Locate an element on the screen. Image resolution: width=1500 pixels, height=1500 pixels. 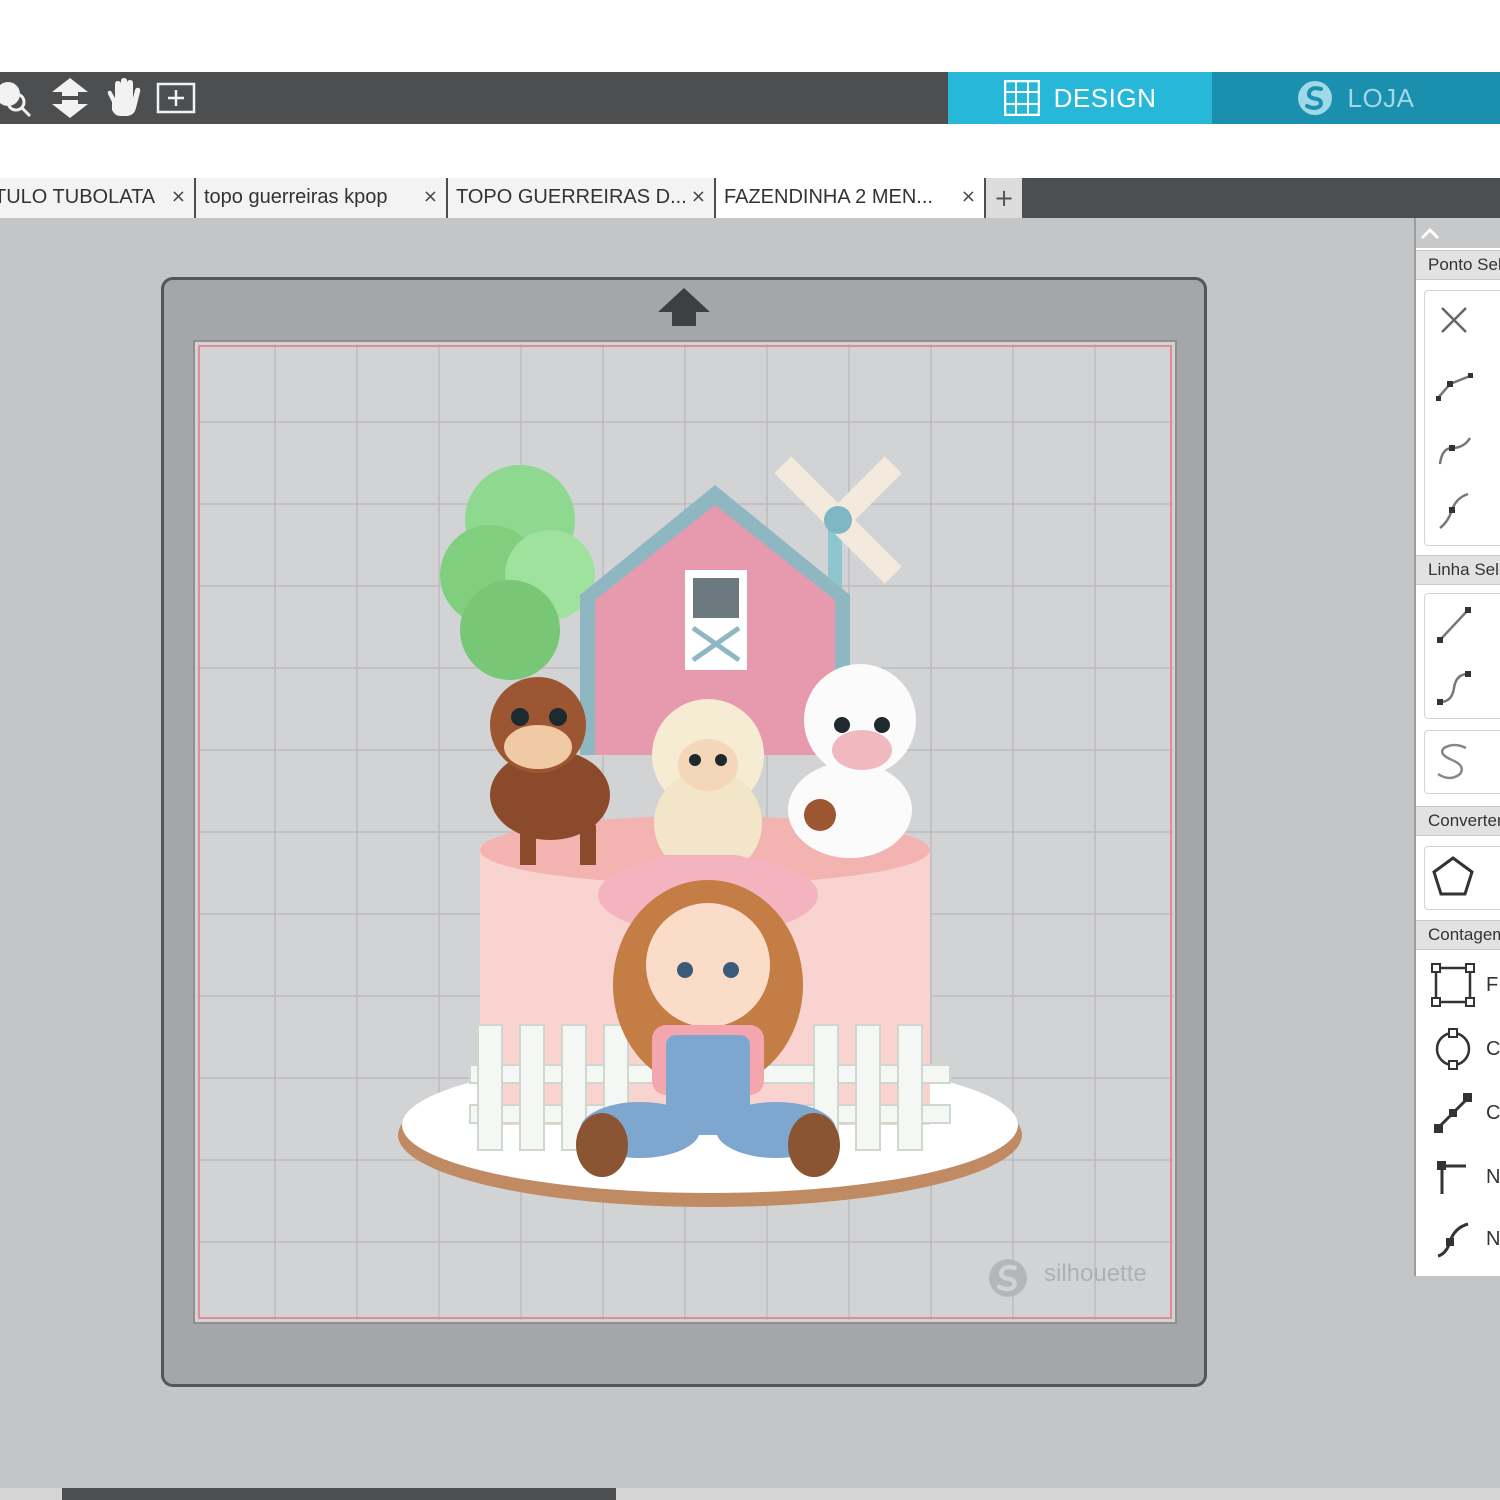
tab-fazendinha-active: FAZENDINHA 2 MEN... × is located at coordinates (851, 198).